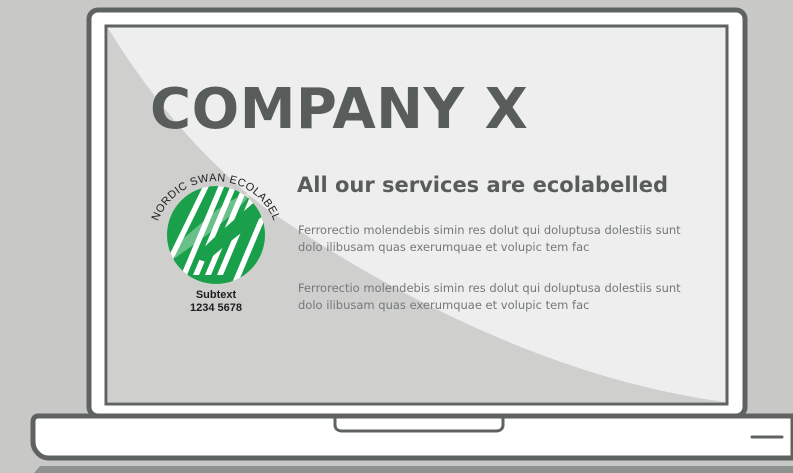  What do you see at coordinates (411, 443) in the screenshot?
I see `laptop-base` at bounding box center [411, 443].